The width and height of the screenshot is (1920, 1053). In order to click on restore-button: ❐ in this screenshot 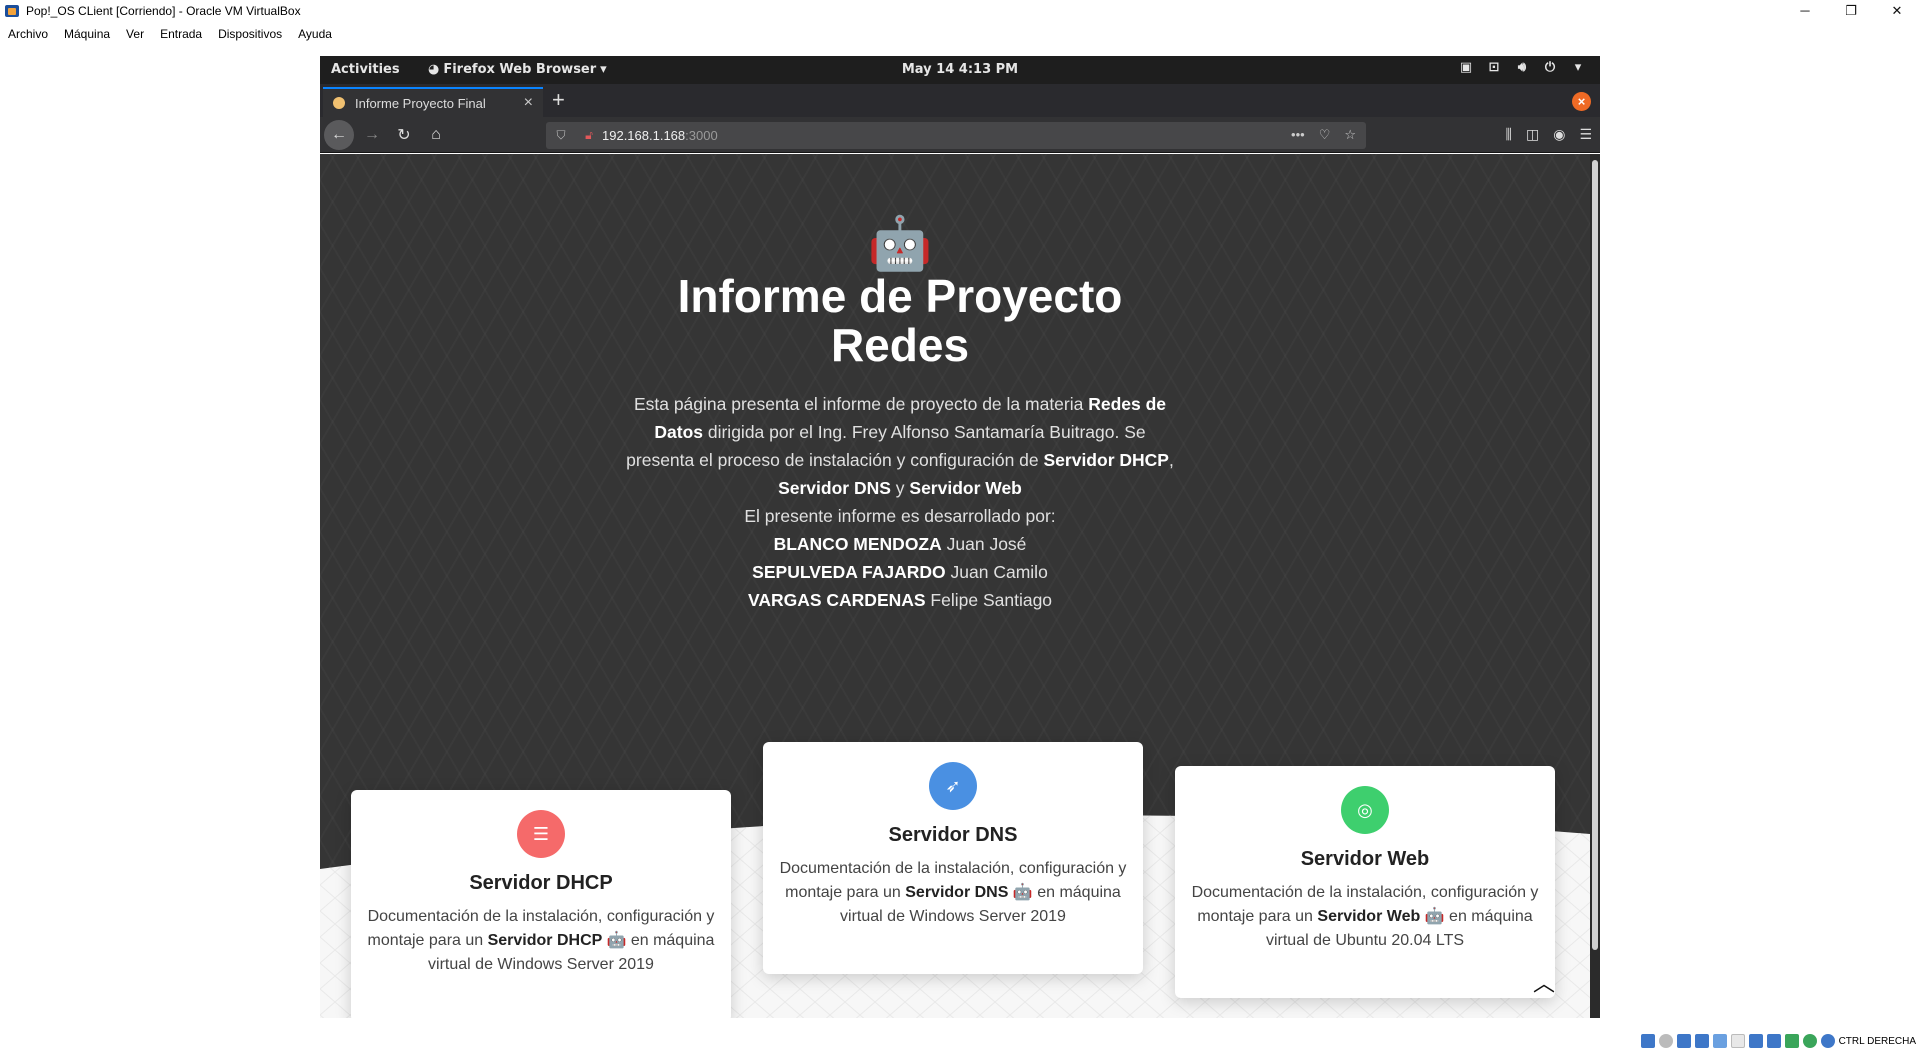, I will do `click(1851, 10)`.